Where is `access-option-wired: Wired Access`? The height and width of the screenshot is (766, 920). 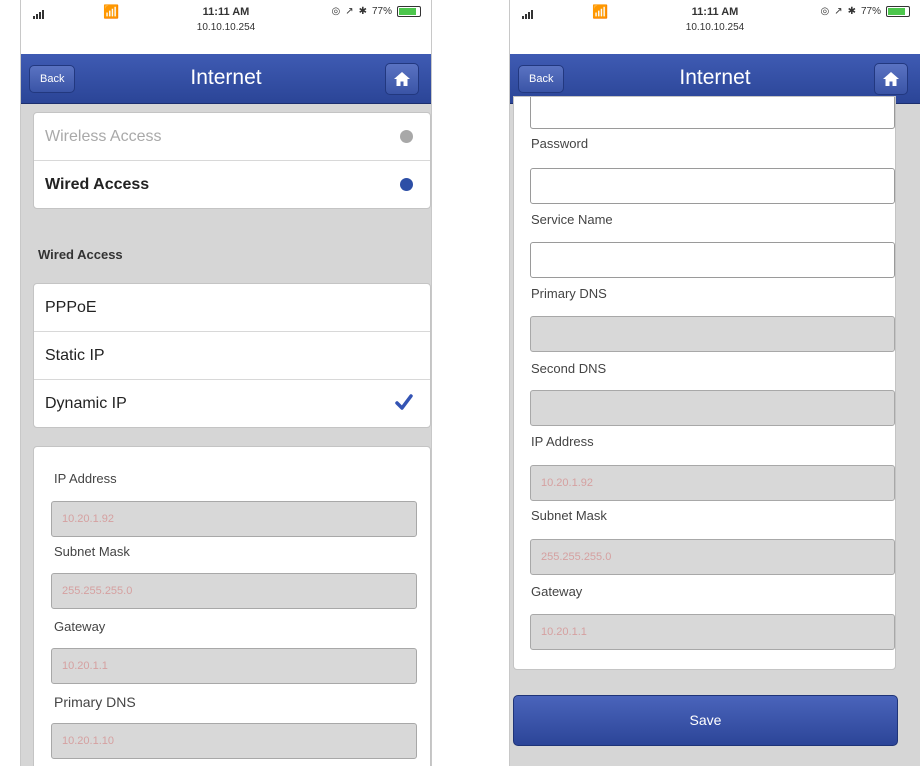
access-option-wired: Wired Access is located at coordinates (232, 184).